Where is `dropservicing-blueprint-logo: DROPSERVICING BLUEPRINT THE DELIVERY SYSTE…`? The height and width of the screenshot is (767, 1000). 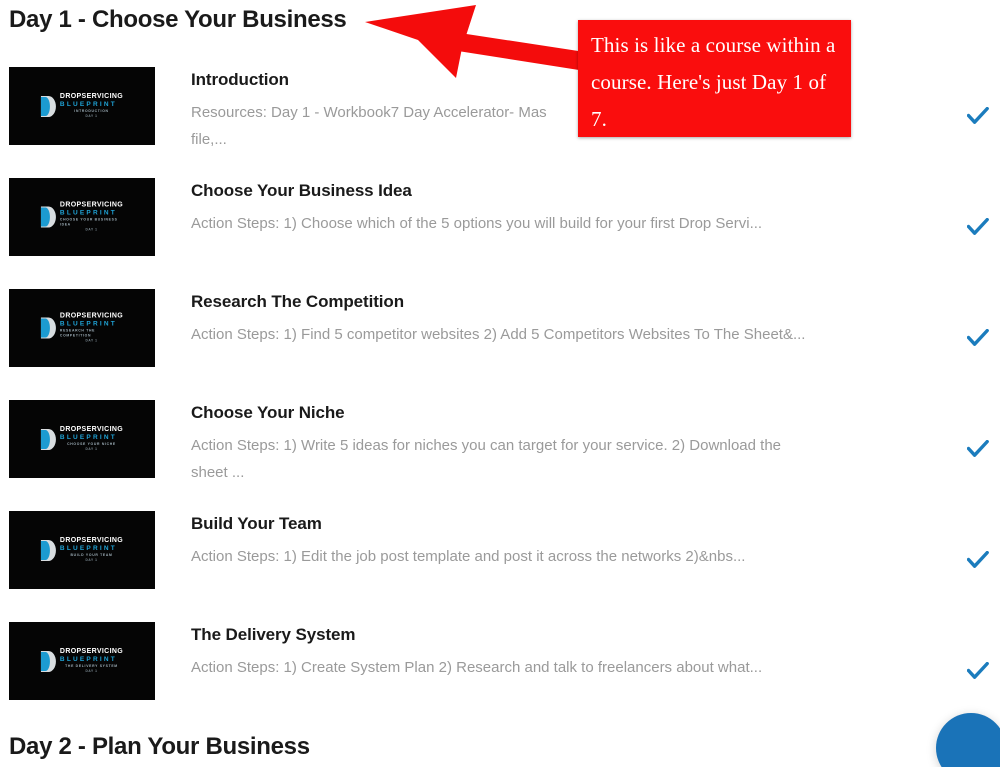
dropservicing-blueprint-logo: DROPSERVICING BLUEPRINT THE DELIVERY SYSTE… is located at coordinates (81, 661).